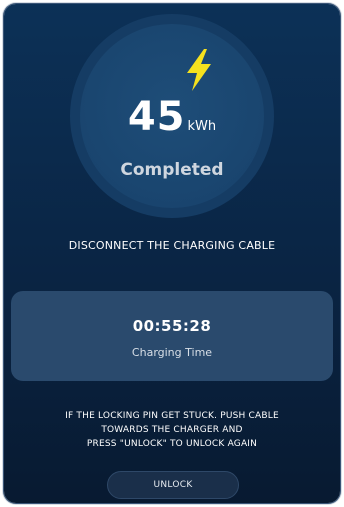 The height and width of the screenshot is (507, 344). I want to click on session-status: Completed, so click(172, 170).